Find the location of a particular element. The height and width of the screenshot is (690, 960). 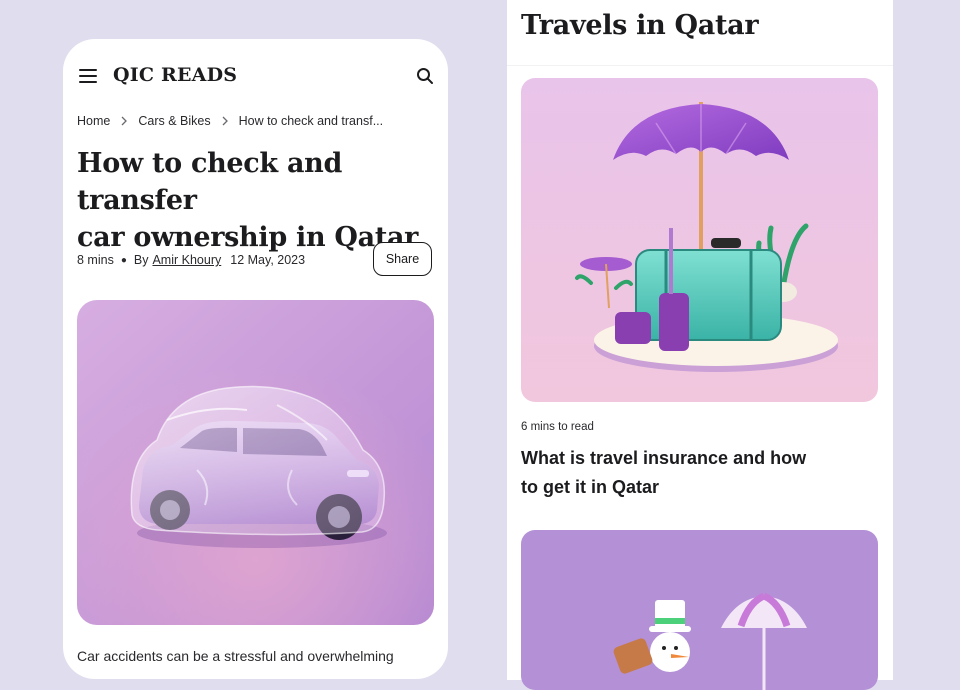

card-title-line: What is travel insurance and how is located at coordinates (664, 458).